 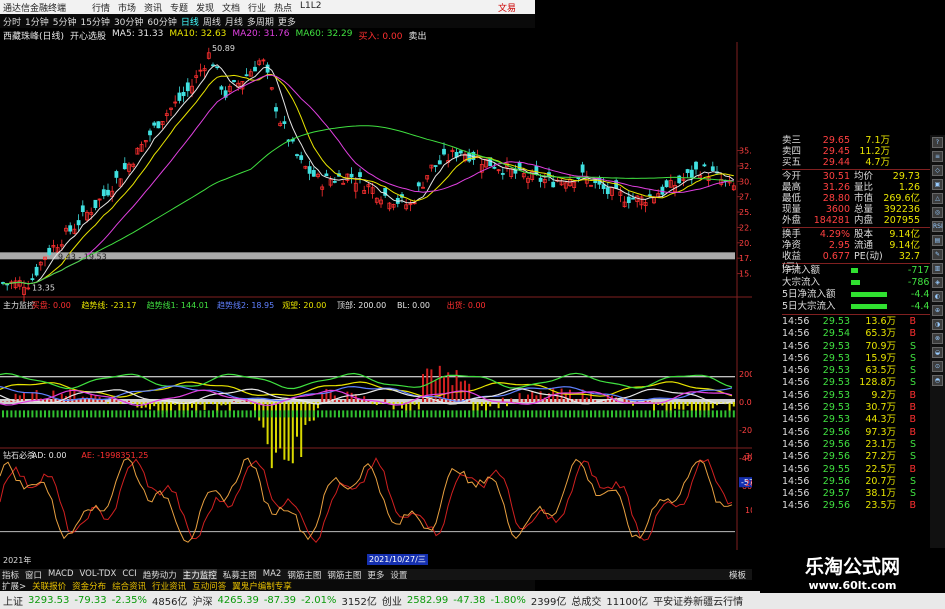 I want to click on tick-row: 14:56 29.53 15.9万 S, so click(x=863, y=359).